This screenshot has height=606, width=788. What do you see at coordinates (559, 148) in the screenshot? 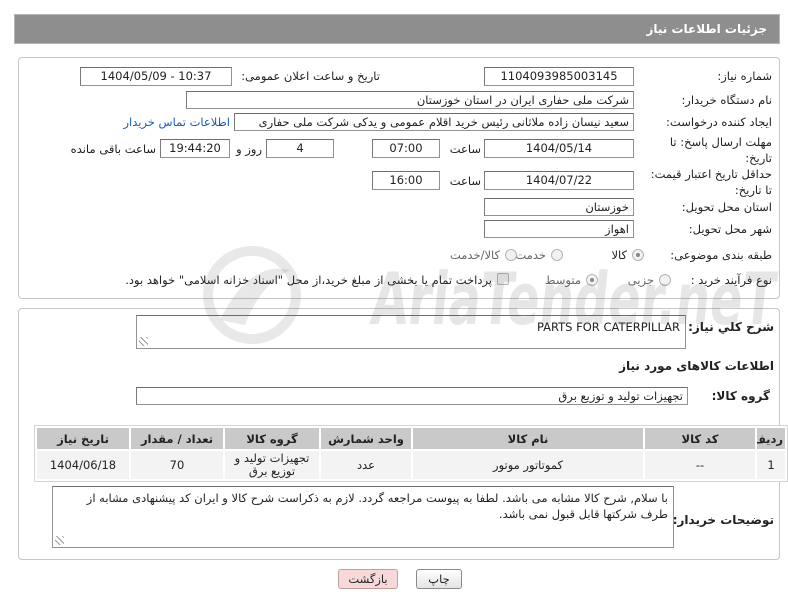
I see `response-deadline-date-field: 1404/05/14` at bounding box center [559, 148].